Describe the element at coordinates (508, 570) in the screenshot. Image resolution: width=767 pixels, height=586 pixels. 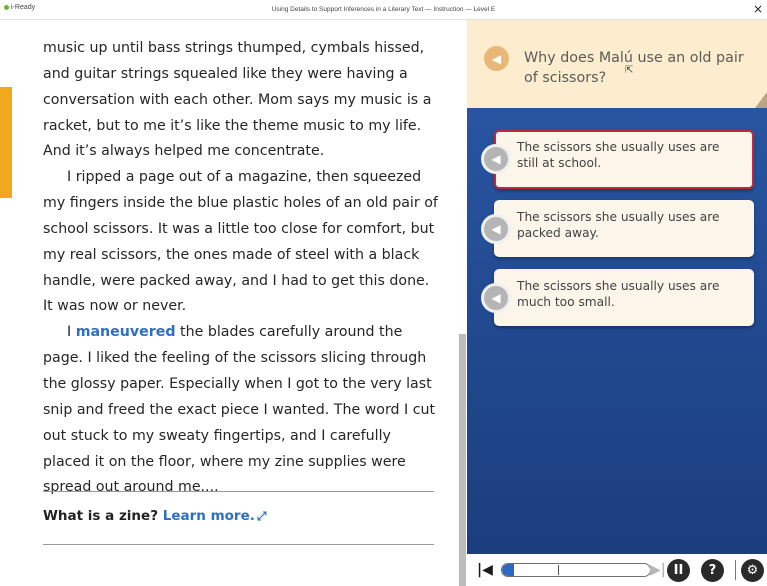
I see `progress-fill` at that location.